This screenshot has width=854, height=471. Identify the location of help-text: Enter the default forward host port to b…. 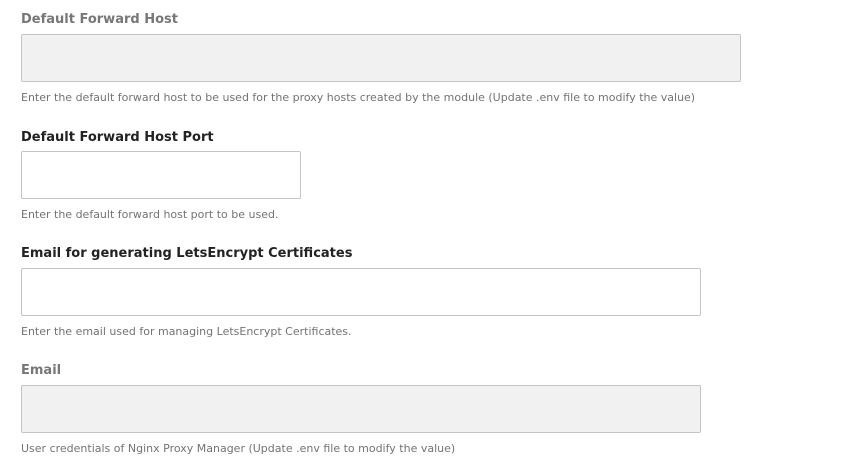
(150, 214).